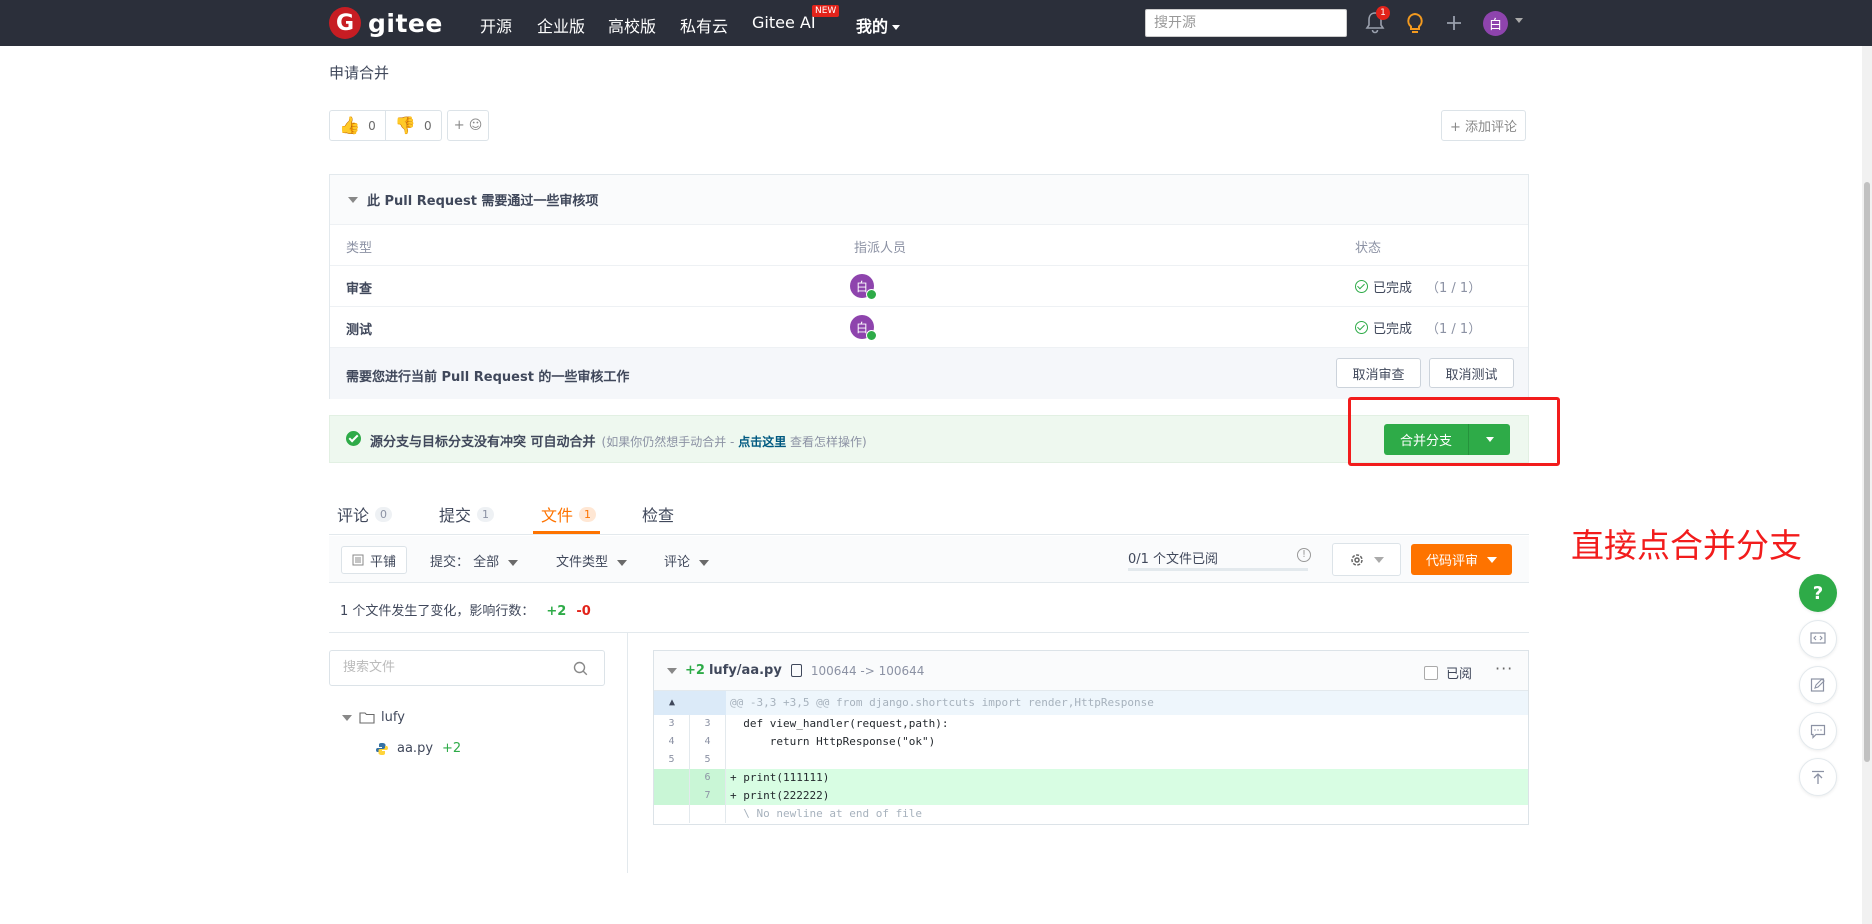 The width and height of the screenshot is (1872, 924). I want to click on back-to-top-button, so click(1818, 777).